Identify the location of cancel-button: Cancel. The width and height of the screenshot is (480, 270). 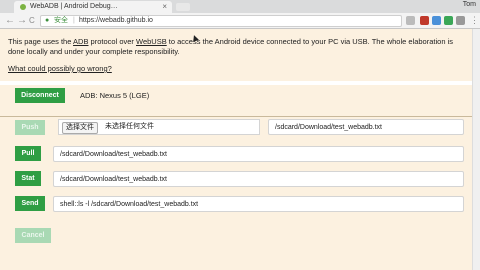
(33, 235).